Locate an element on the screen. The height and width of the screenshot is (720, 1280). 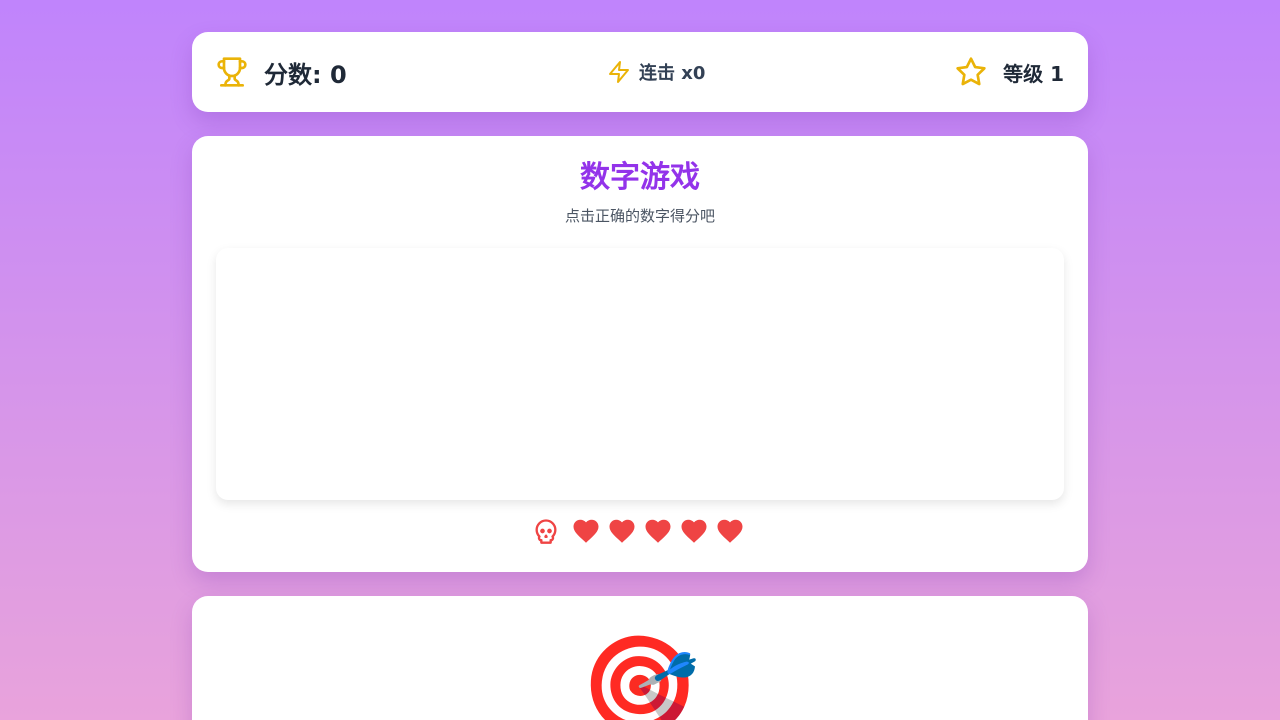
lightning-icon is located at coordinates (619, 72).